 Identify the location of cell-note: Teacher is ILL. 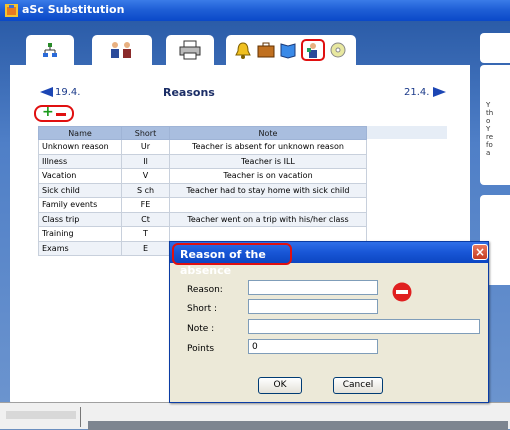
(268, 161).